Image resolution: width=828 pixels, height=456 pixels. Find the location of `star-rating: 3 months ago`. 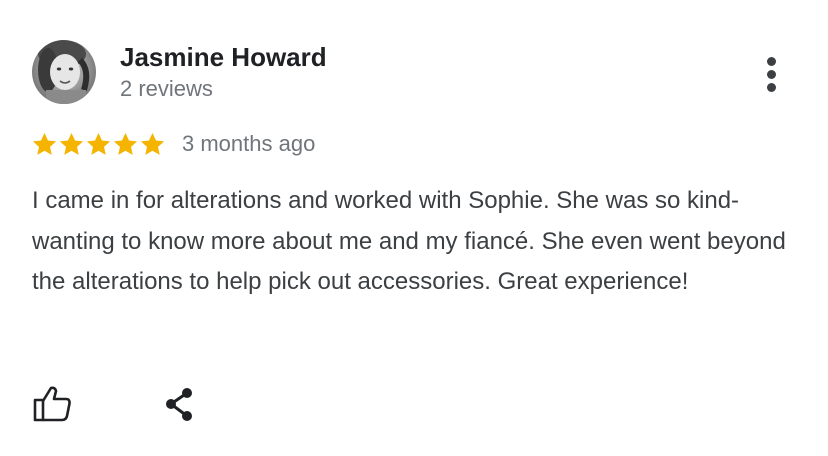

star-rating: 3 months ago is located at coordinates (173, 144).